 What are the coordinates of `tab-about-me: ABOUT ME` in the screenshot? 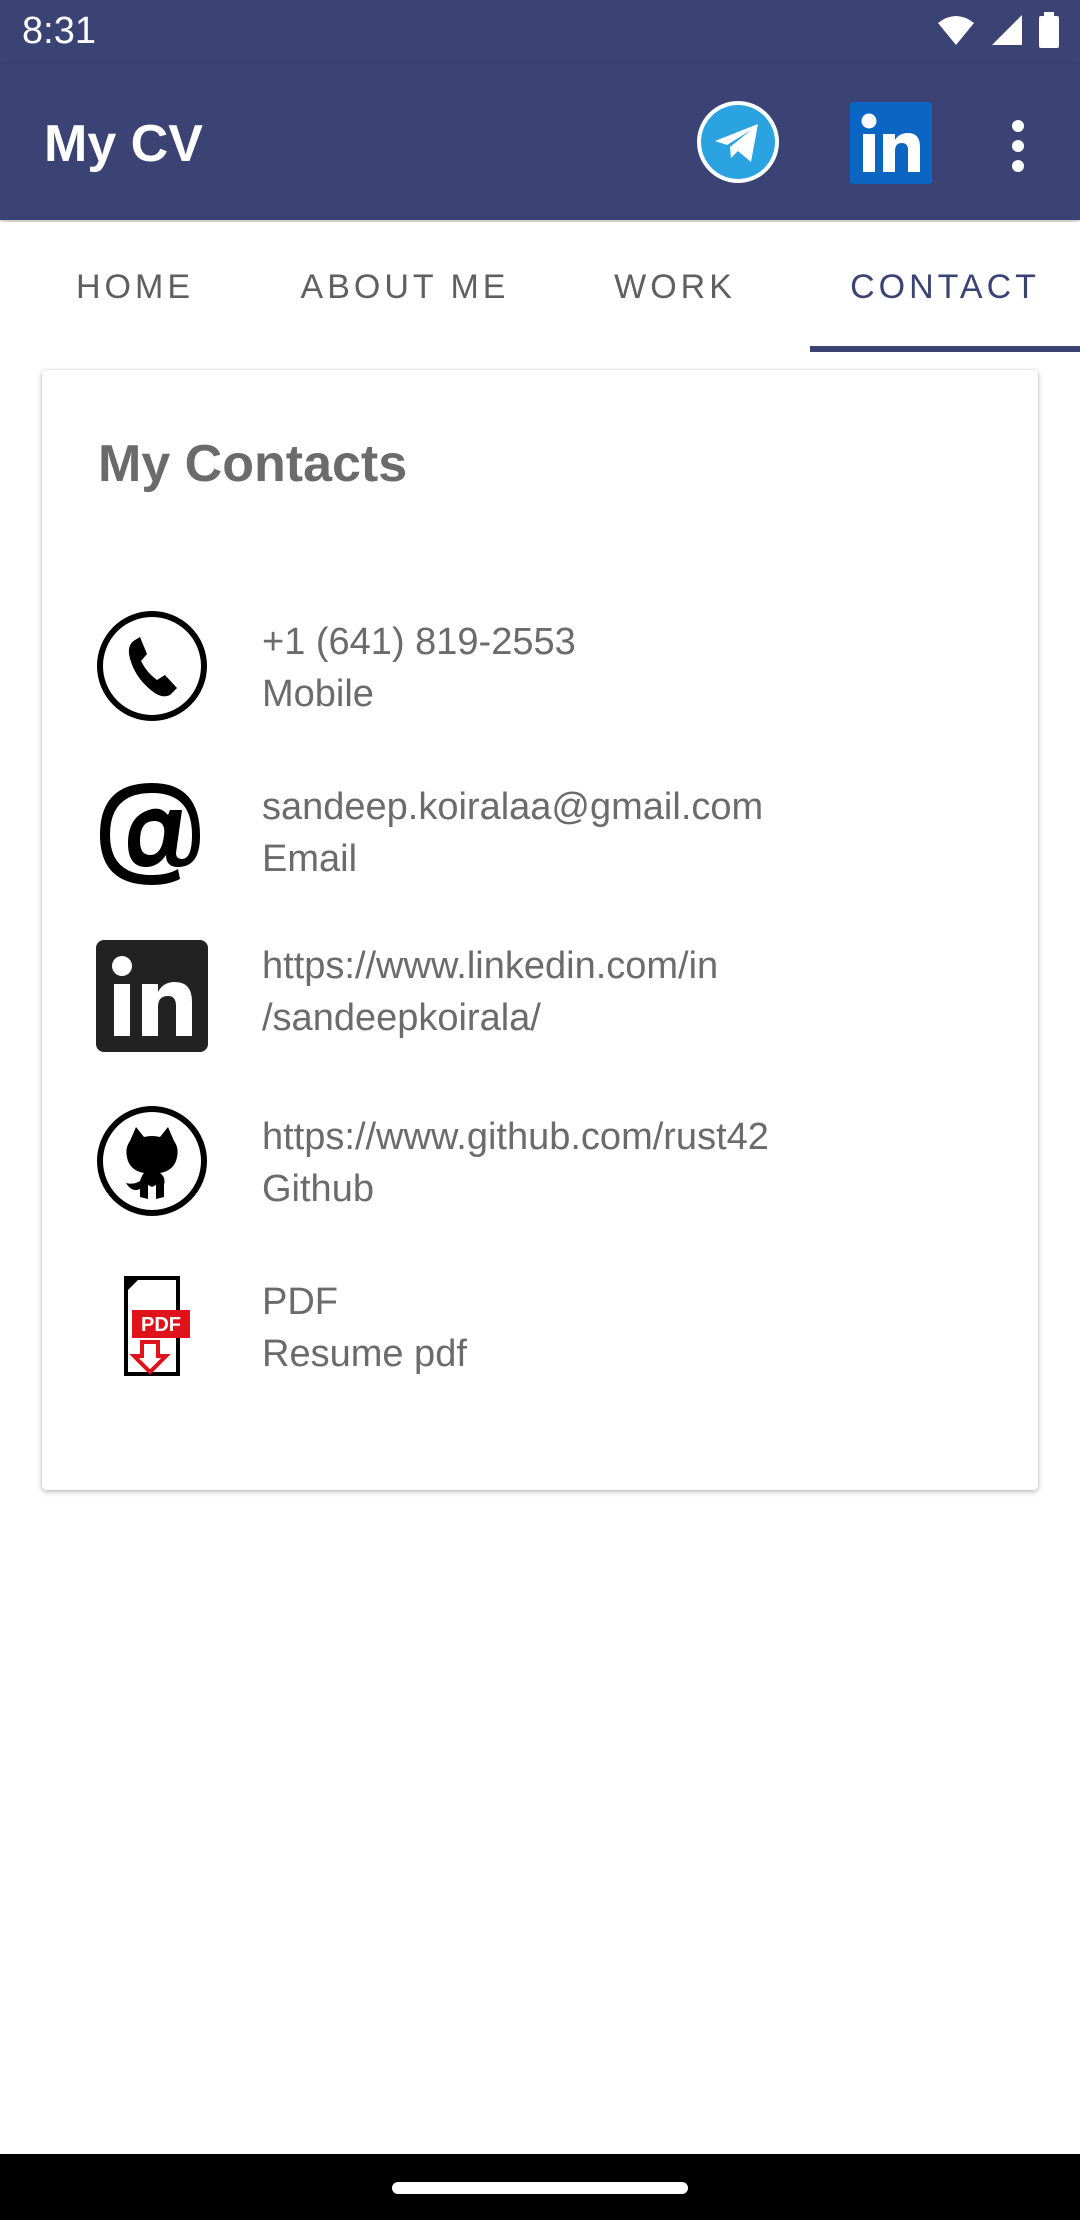 It's located at (405, 287).